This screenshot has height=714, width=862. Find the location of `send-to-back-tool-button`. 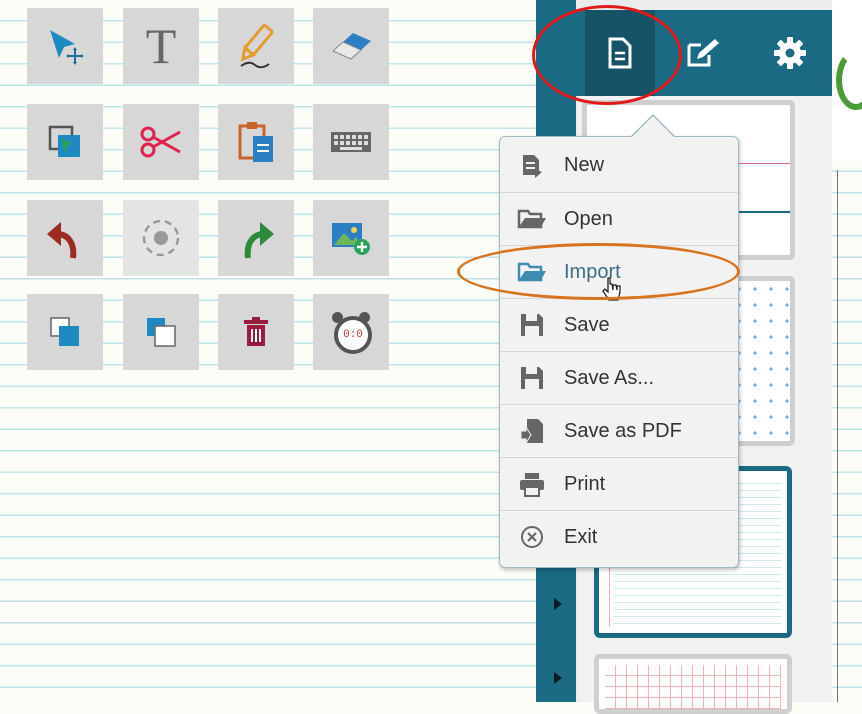

send-to-back-tool-button is located at coordinates (161, 332).